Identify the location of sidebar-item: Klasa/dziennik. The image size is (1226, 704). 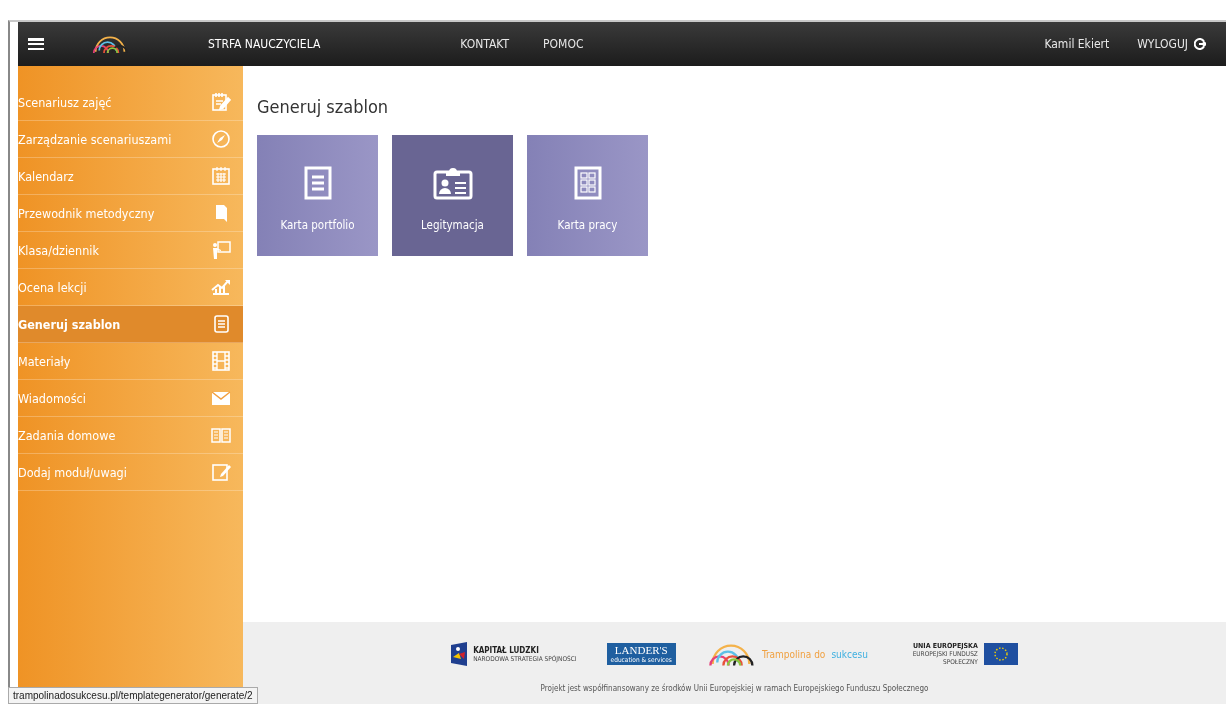
(130, 250).